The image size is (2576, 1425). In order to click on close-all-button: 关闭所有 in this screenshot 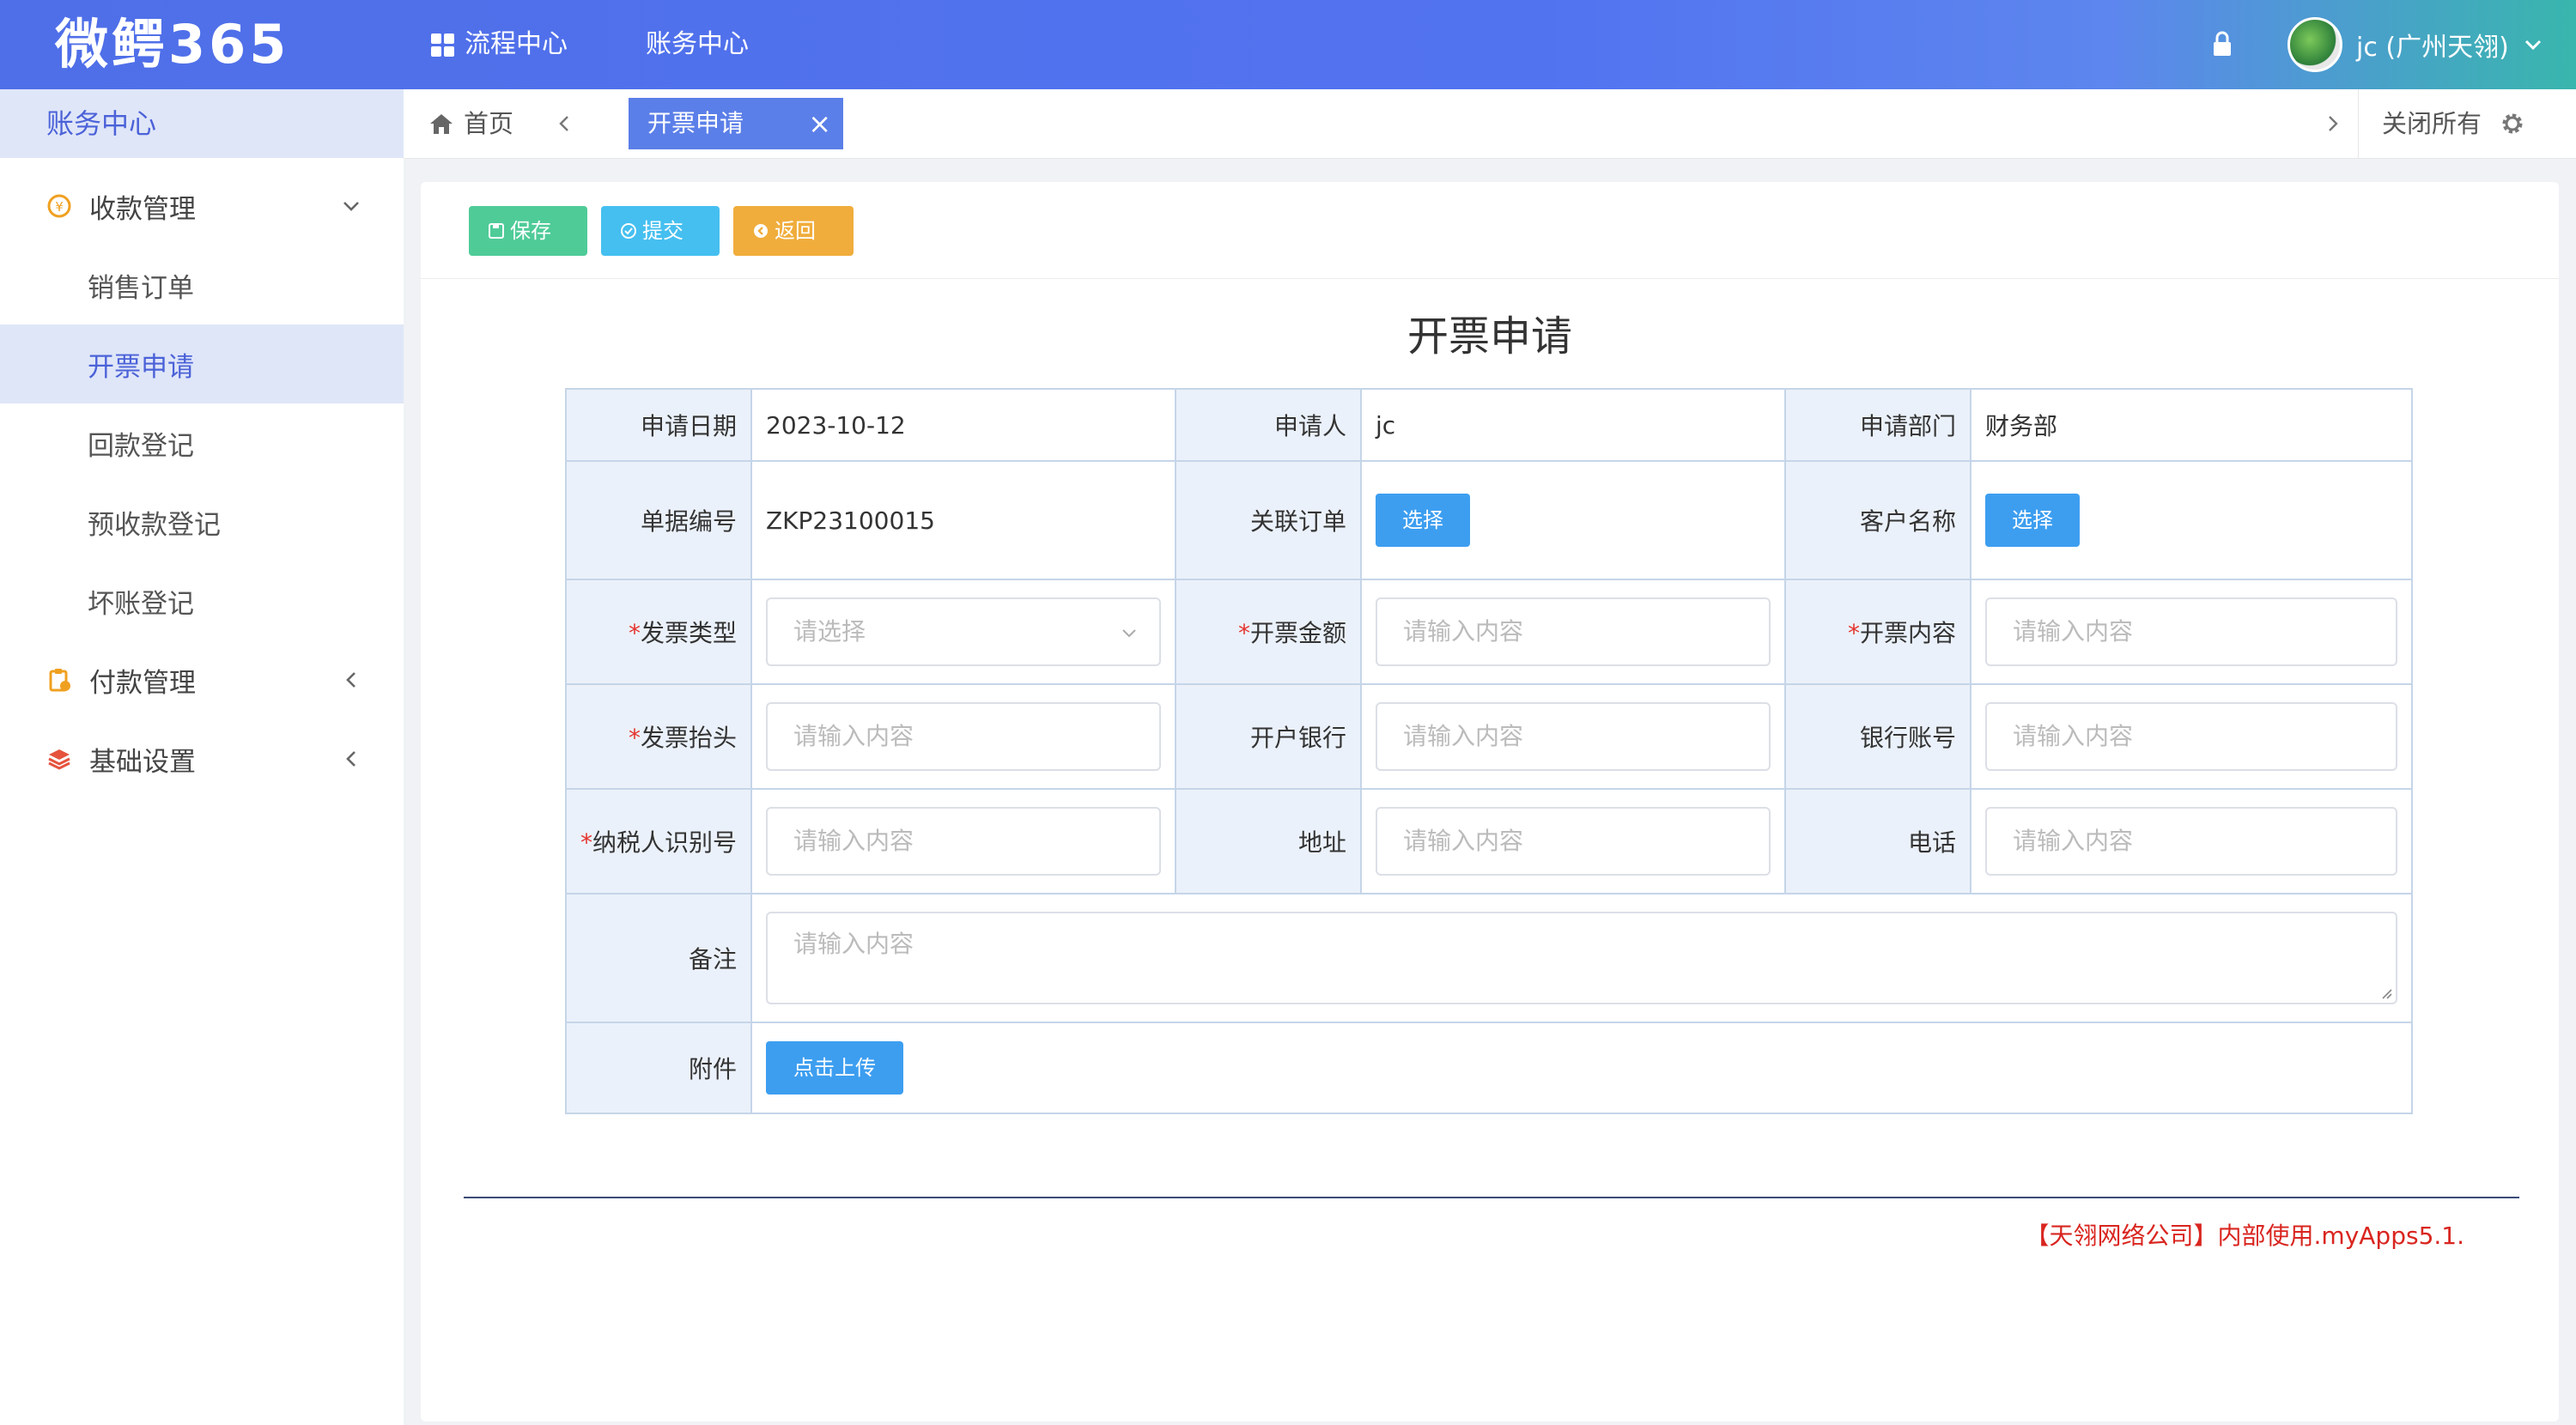, I will do `click(2432, 124)`.